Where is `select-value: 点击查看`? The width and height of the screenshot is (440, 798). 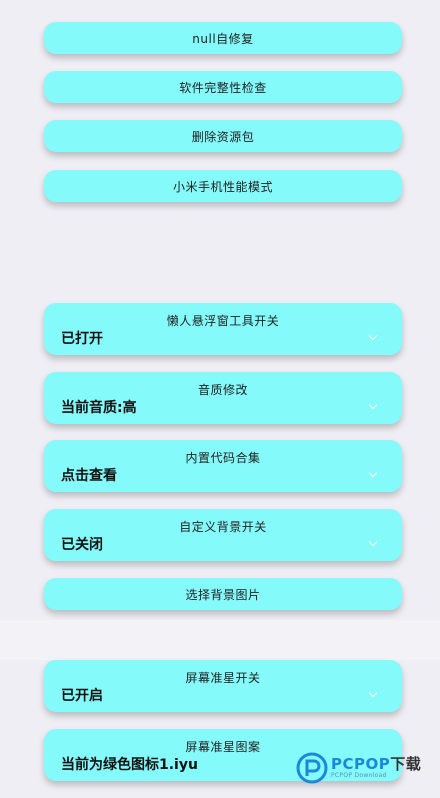 select-value: 点击查看 is located at coordinates (89, 476).